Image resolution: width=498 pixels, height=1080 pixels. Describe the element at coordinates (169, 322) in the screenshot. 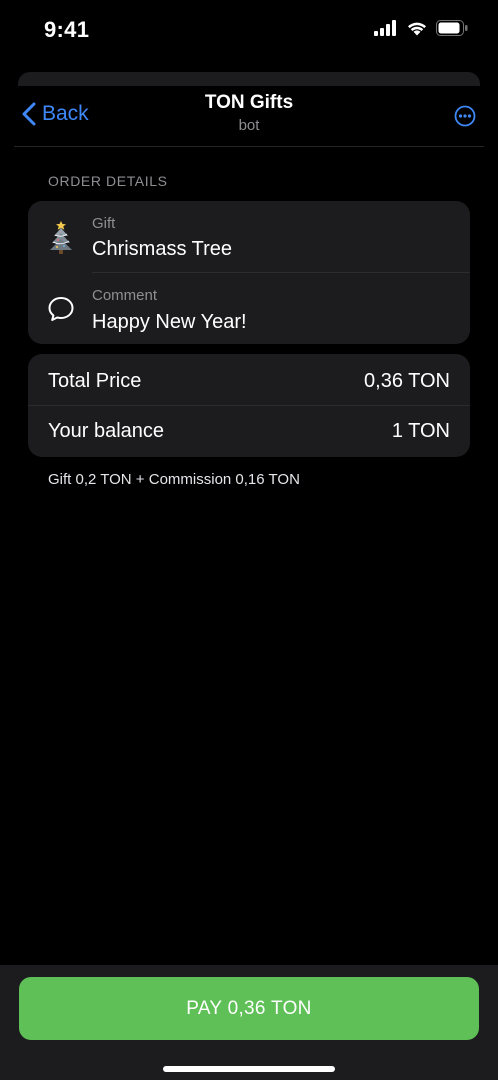

I see `comment-value: Happy New Year!` at that location.